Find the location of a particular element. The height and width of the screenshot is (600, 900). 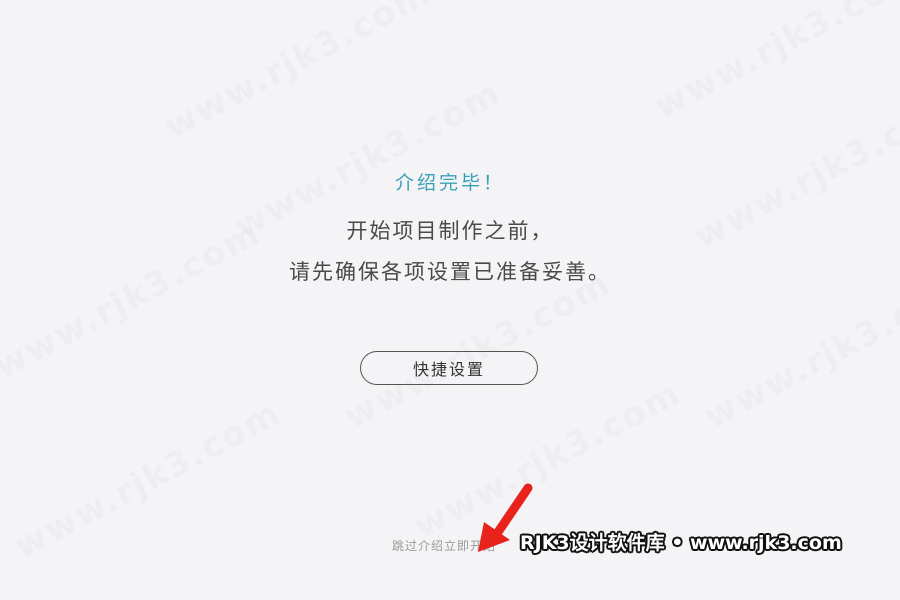

quick-settings-button: 快捷设置 is located at coordinates (449, 368).